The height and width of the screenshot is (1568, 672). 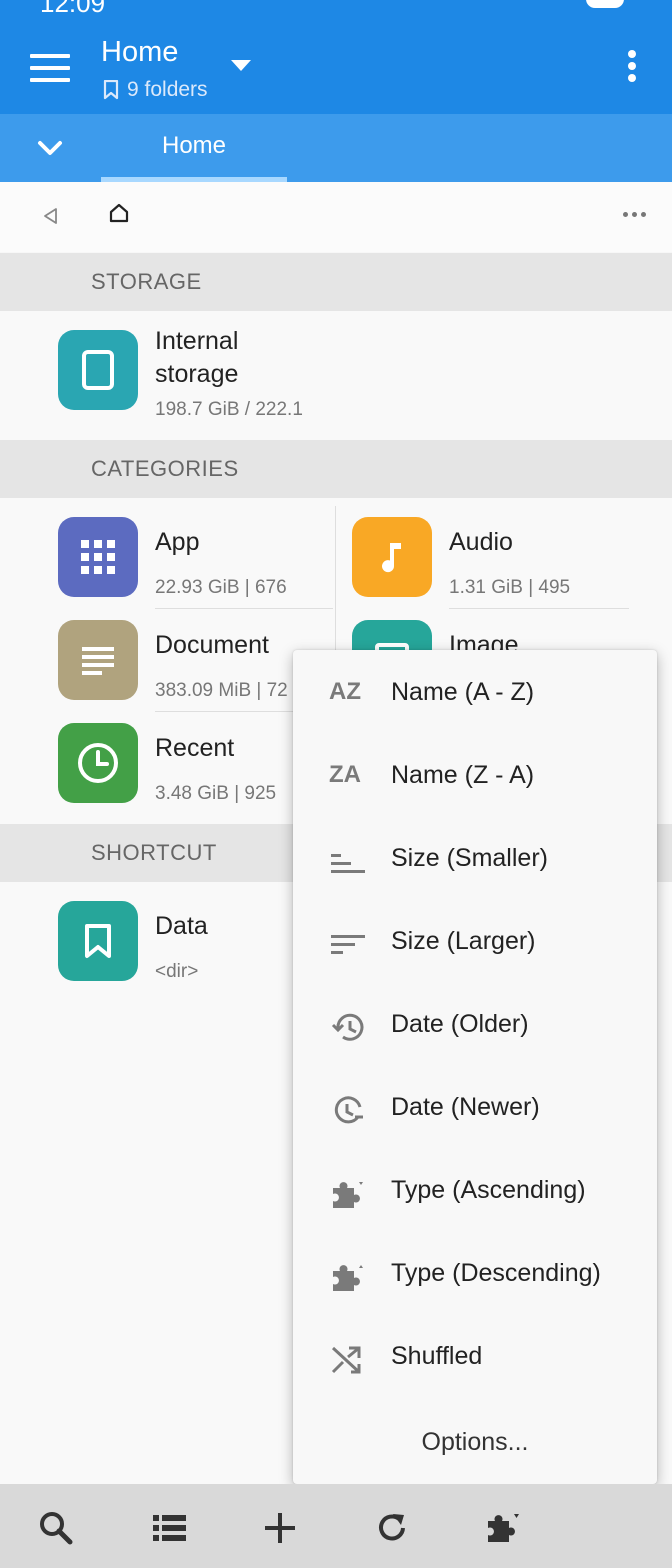 I want to click on shortcut-data-name: Data, so click(x=181, y=926).